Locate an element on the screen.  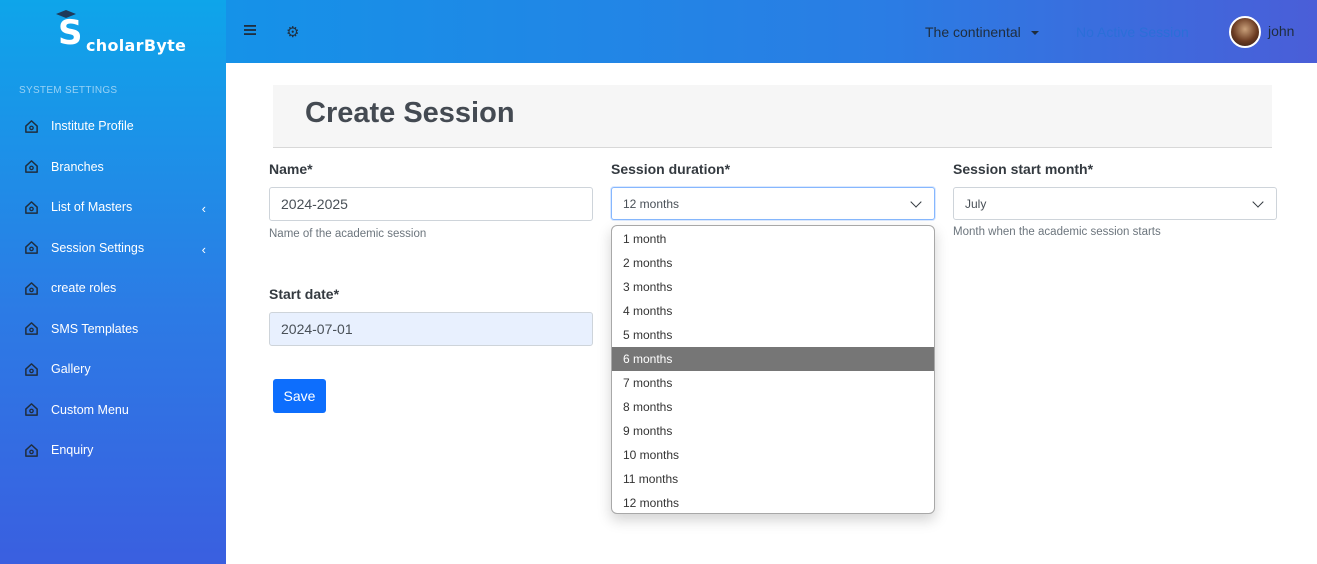
sidebar-item-list-of-masters: List of Masters ‹ is located at coordinates (113, 207).